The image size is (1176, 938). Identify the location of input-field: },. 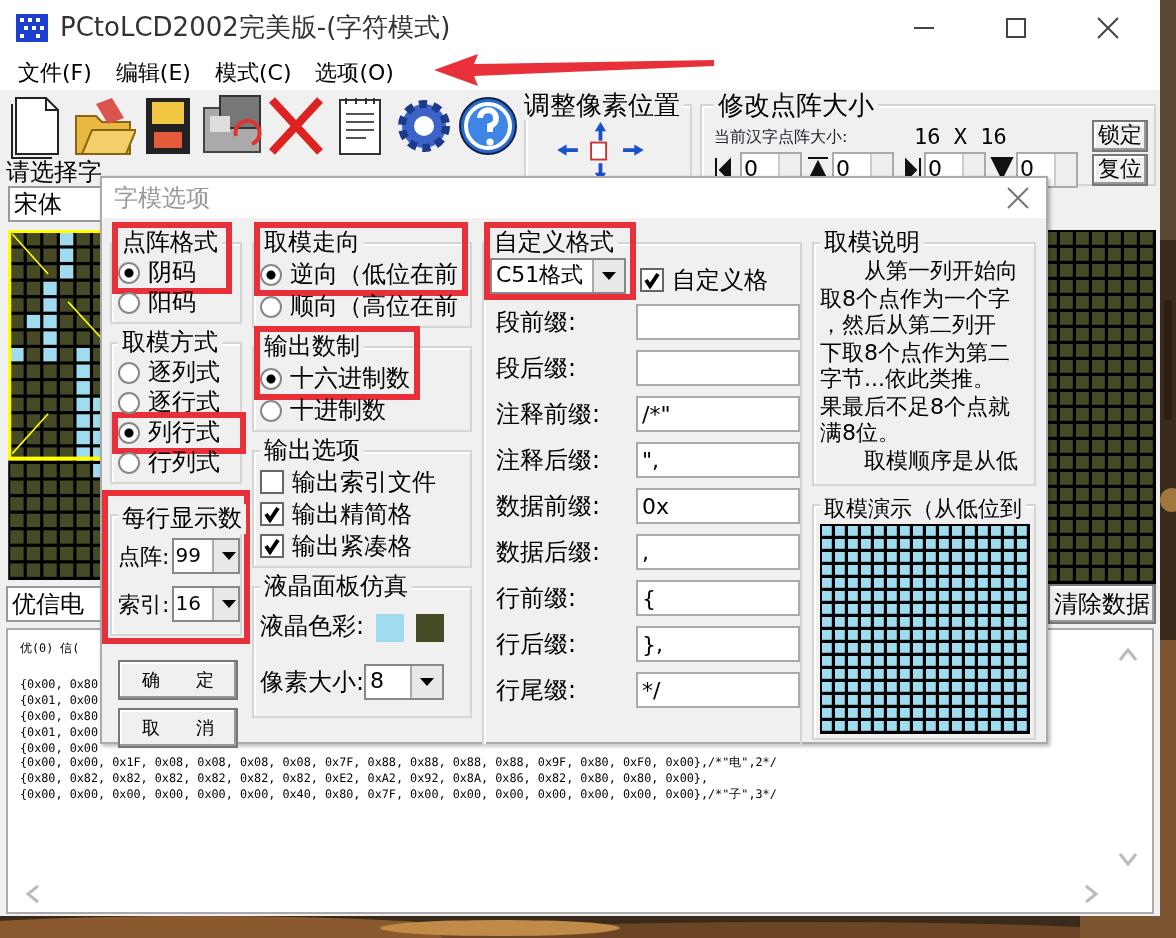
(718, 644).